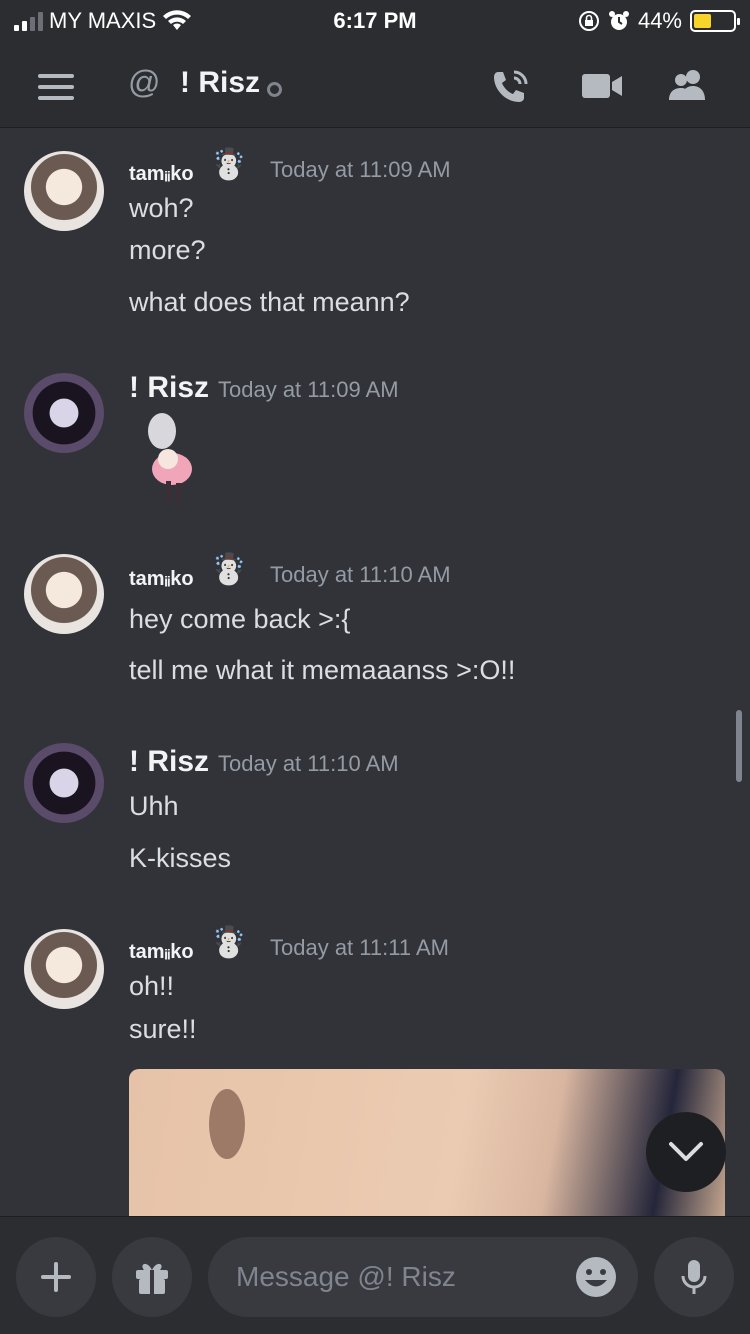  I want to click on video-call-icon, so click(602, 86).